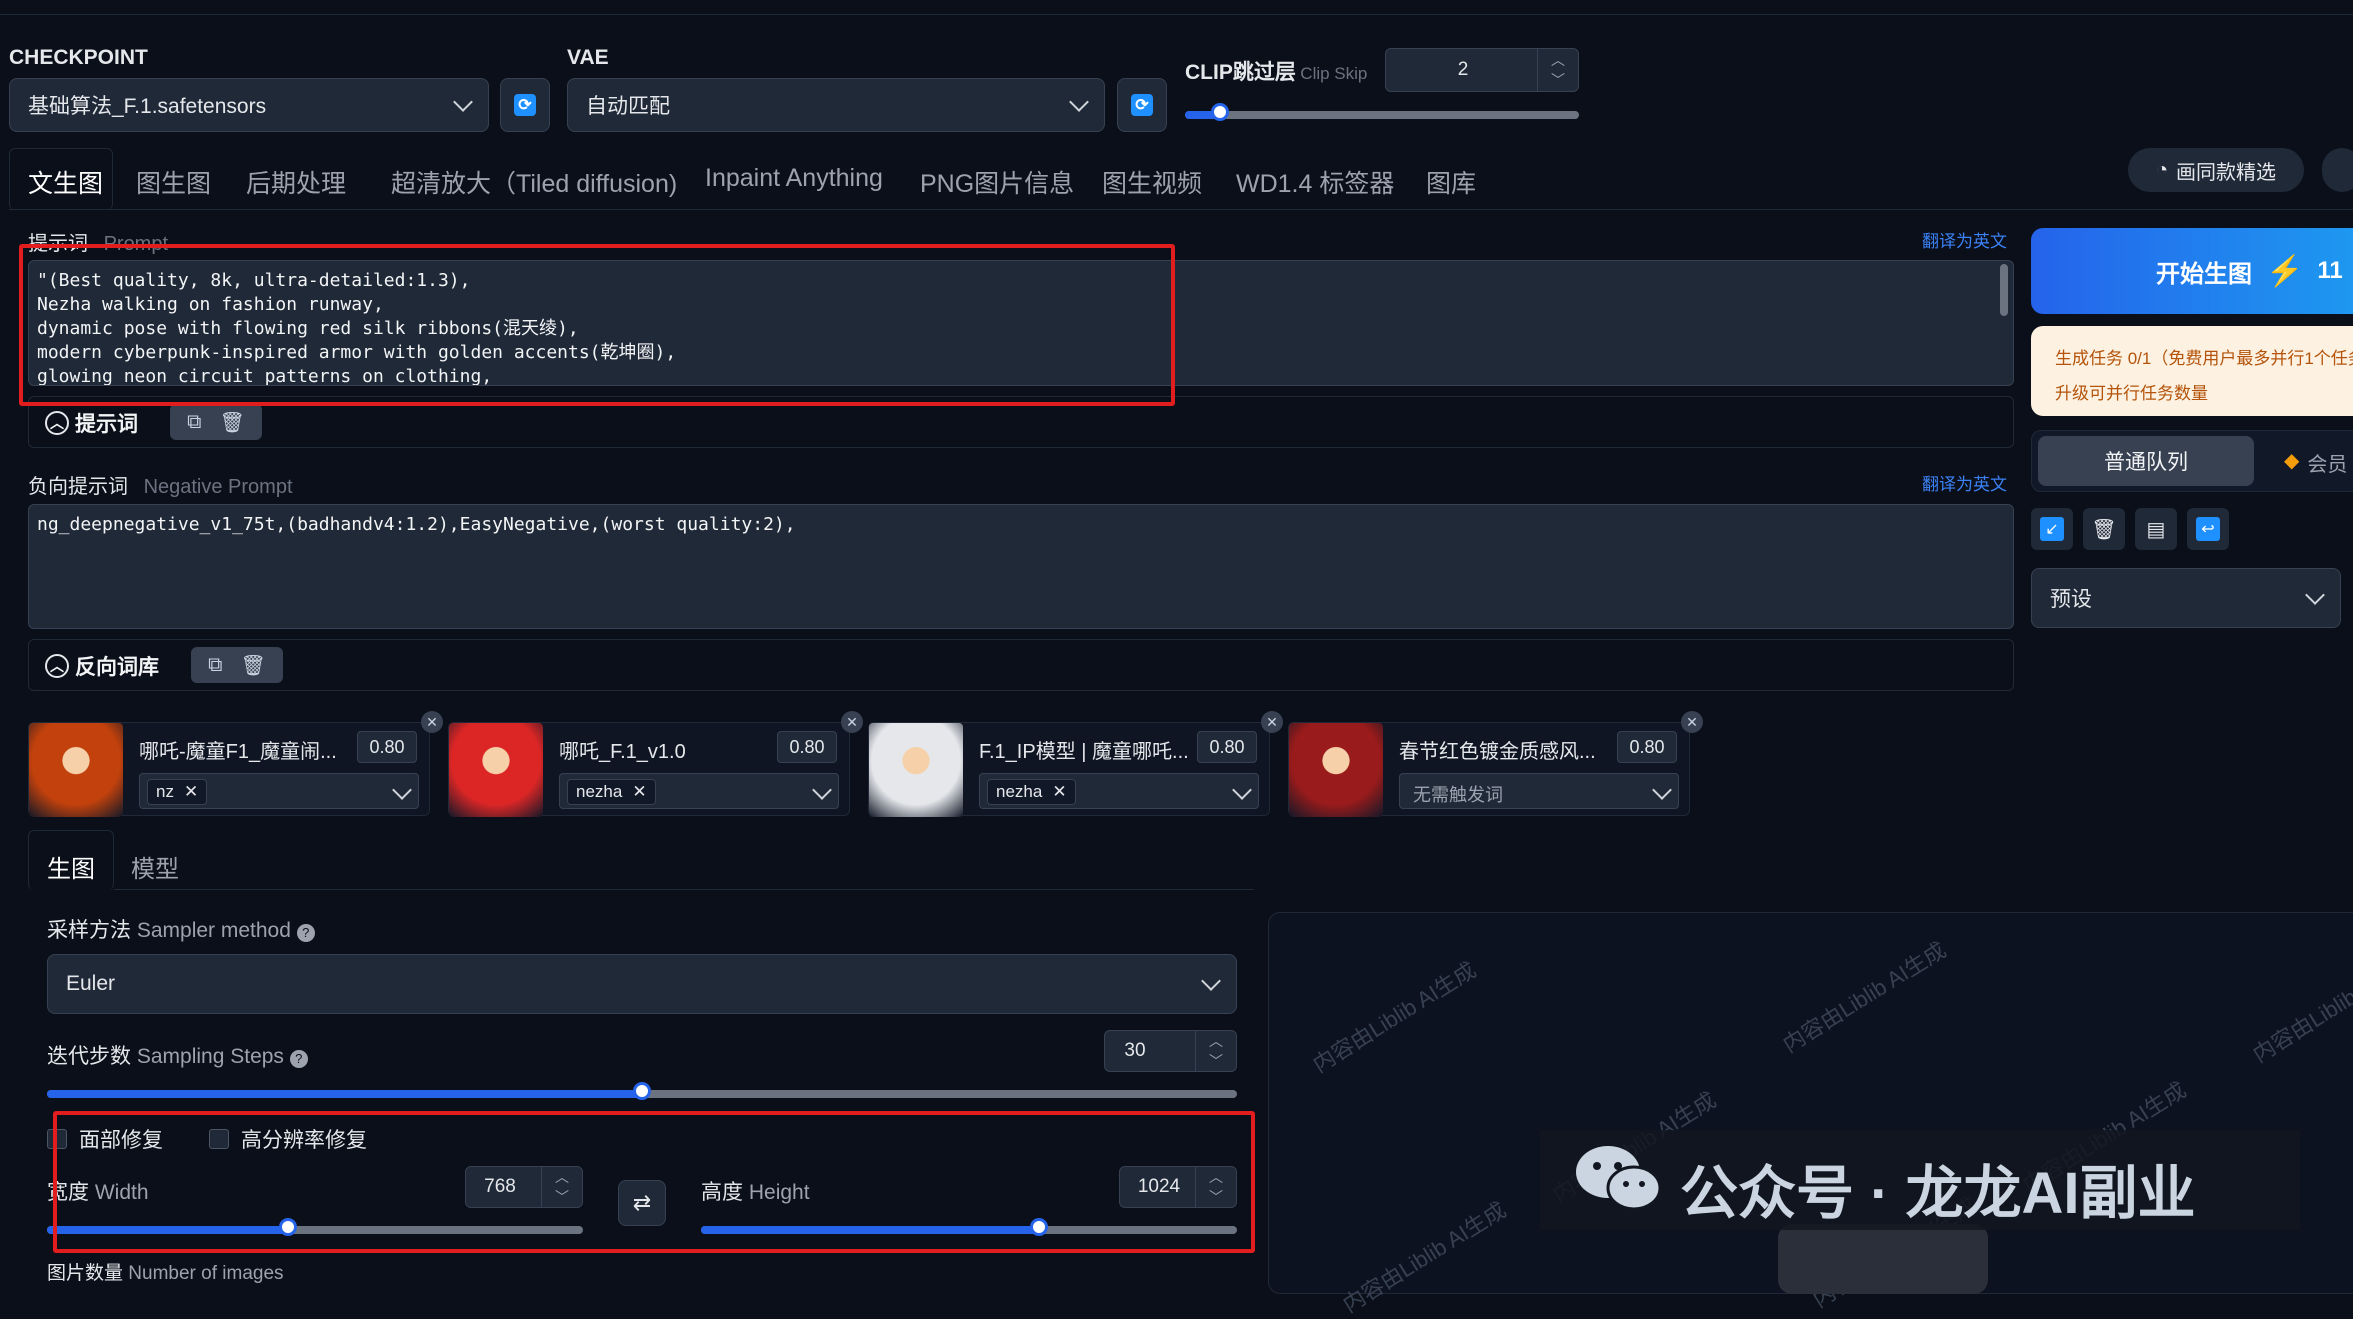 The image size is (2353, 1319). I want to click on subtab-model: 模型, so click(155, 866).